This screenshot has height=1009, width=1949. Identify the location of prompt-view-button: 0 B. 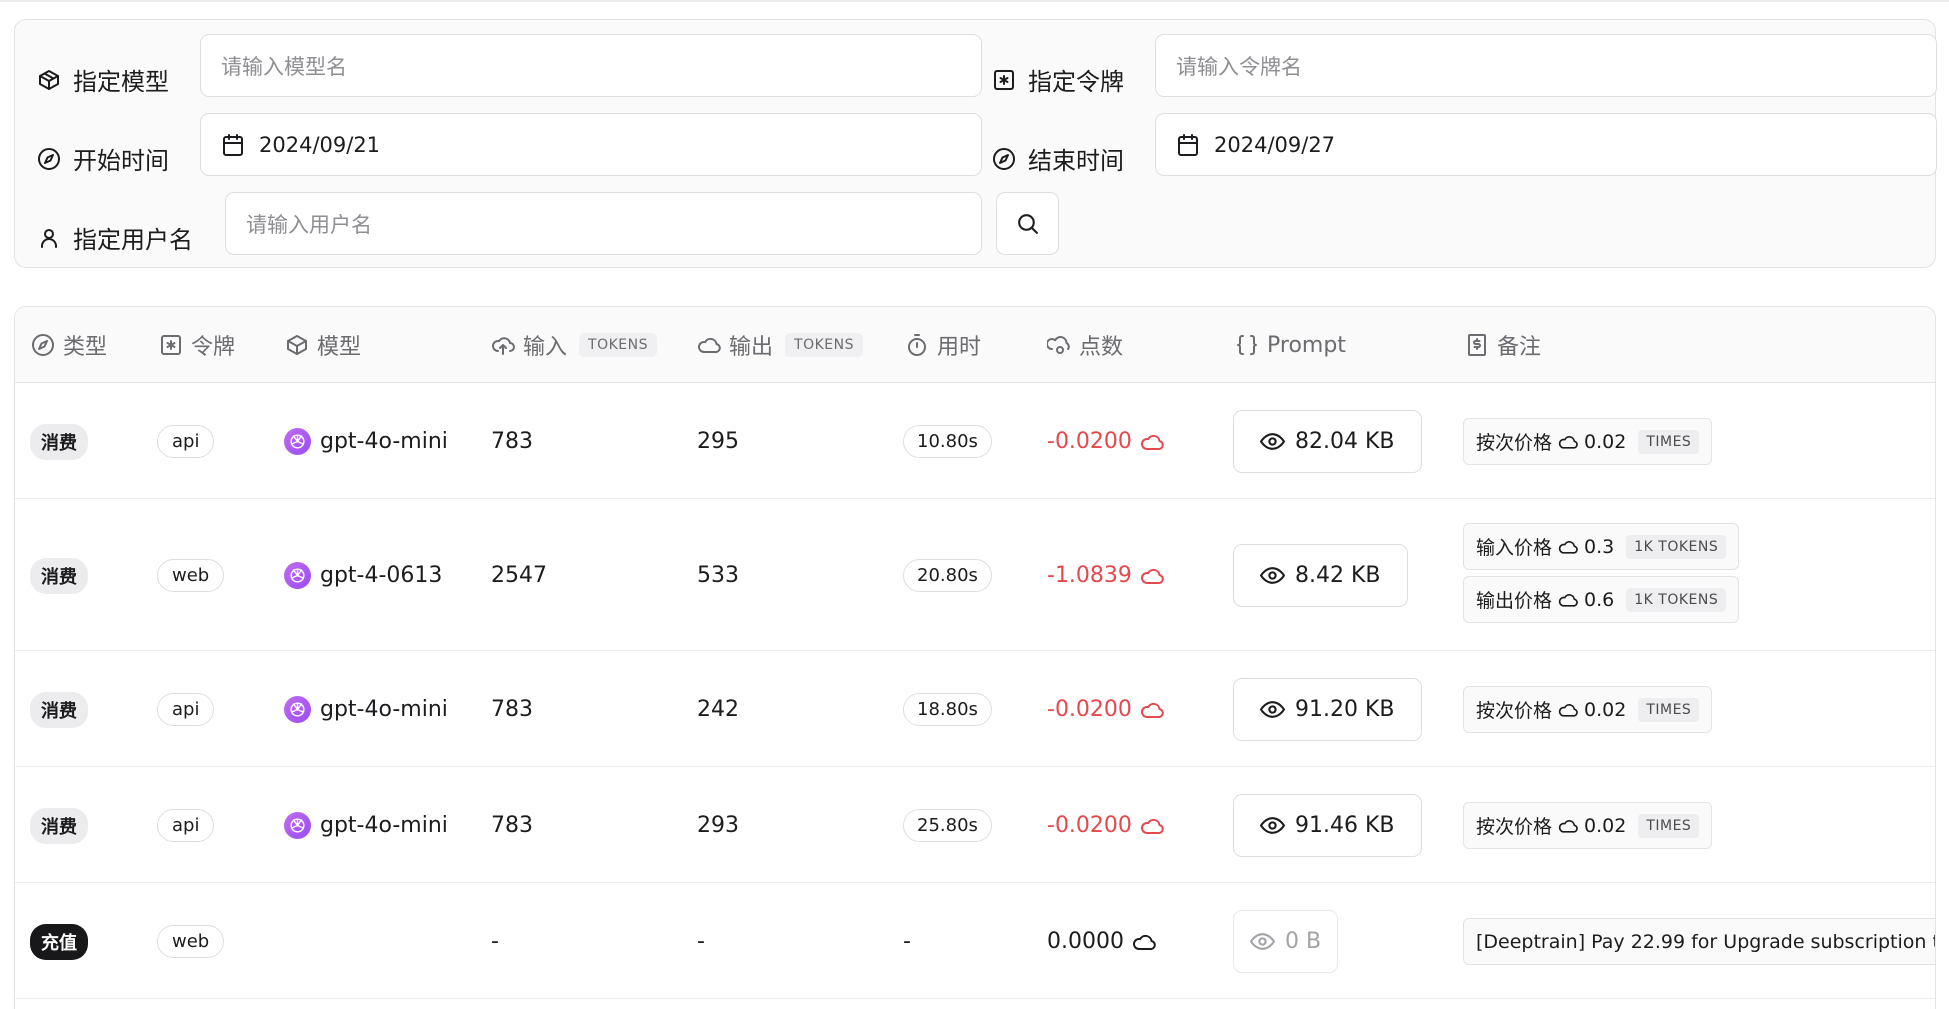
(1286, 941).